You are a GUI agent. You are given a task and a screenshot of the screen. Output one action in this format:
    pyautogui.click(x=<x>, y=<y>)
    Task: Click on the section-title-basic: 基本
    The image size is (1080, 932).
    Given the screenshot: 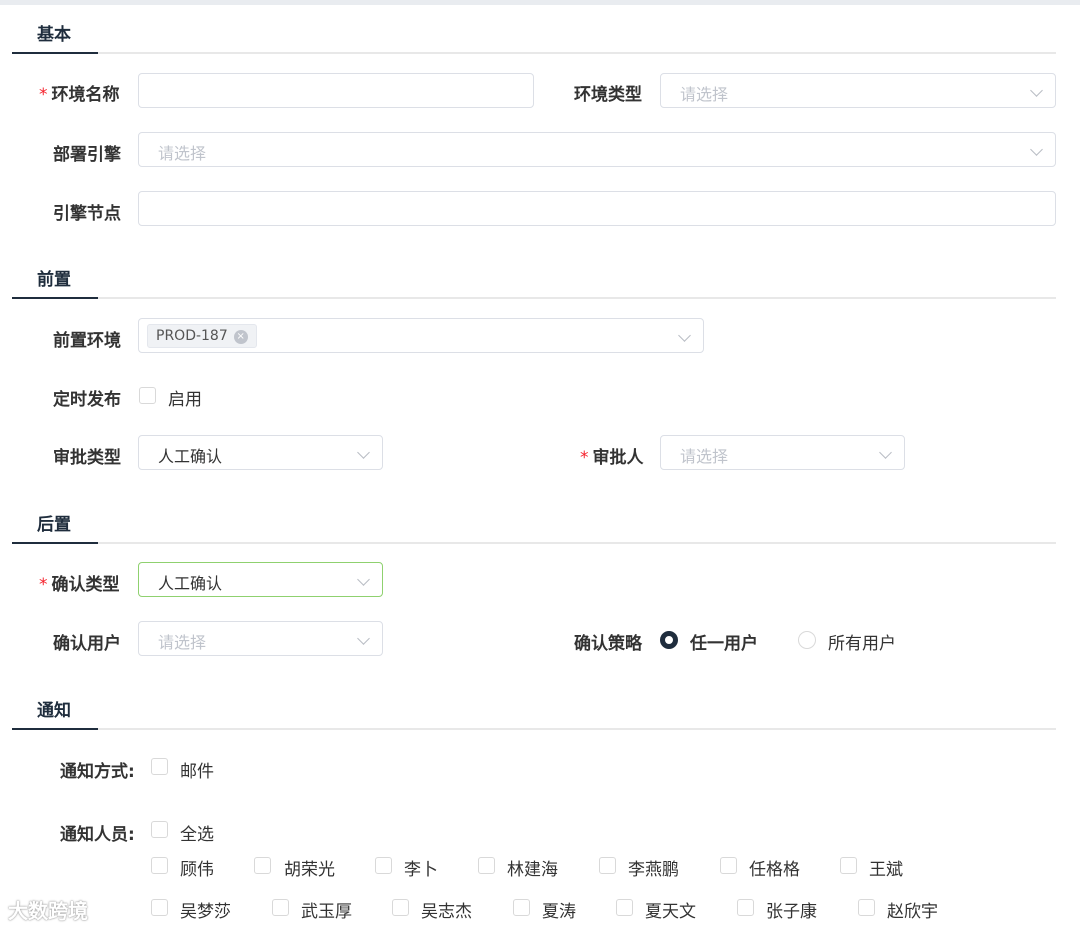 What is the action you would take?
    pyautogui.click(x=54, y=35)
    